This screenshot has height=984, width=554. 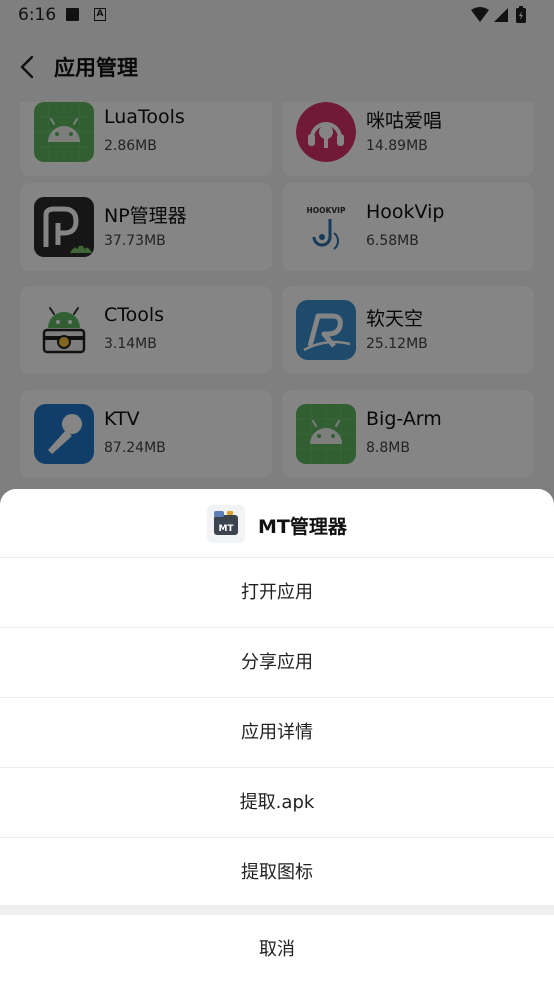 What do you see at coordinates (277, 593) in the screenshot?
I see `open-app-button: 打开应用` at bounding box center [277, 593].